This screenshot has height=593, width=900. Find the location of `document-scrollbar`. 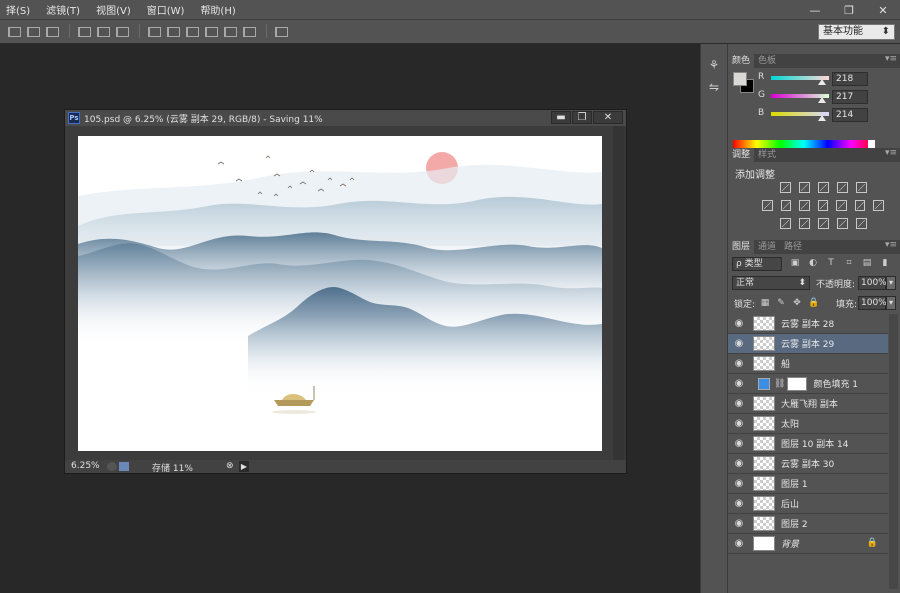

document-scrollbar is located at coordinates (619, 293).